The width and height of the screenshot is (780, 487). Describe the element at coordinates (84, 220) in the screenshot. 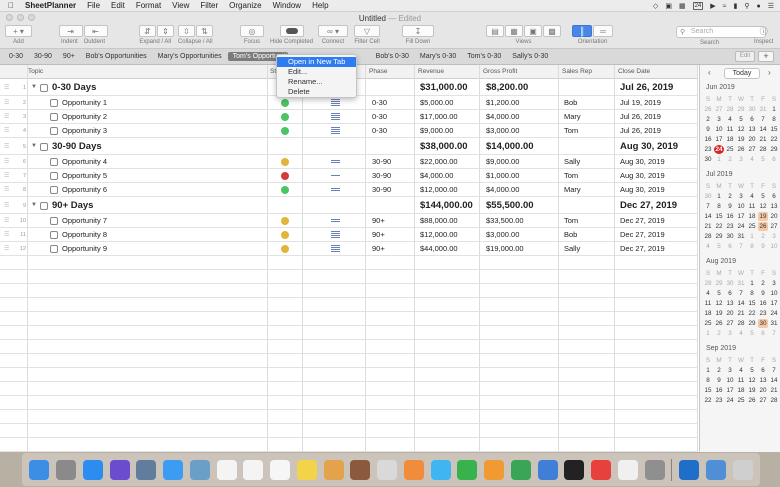

I see `topic-cell: Opportunity 7` at that location.